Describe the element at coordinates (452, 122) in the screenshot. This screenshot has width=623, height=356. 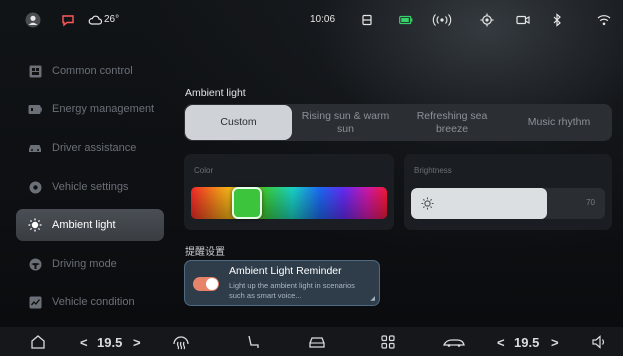
I see `tab-sea-breeze: Refreshing sea breeze` at that location.